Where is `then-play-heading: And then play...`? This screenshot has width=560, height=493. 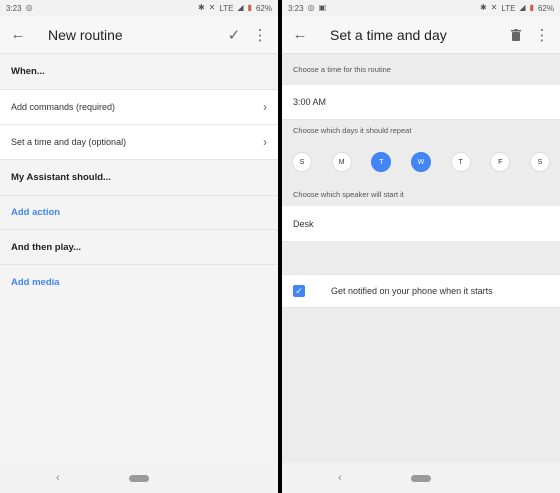
then-play-heading: And then play... is located at coordinates (139, 247).